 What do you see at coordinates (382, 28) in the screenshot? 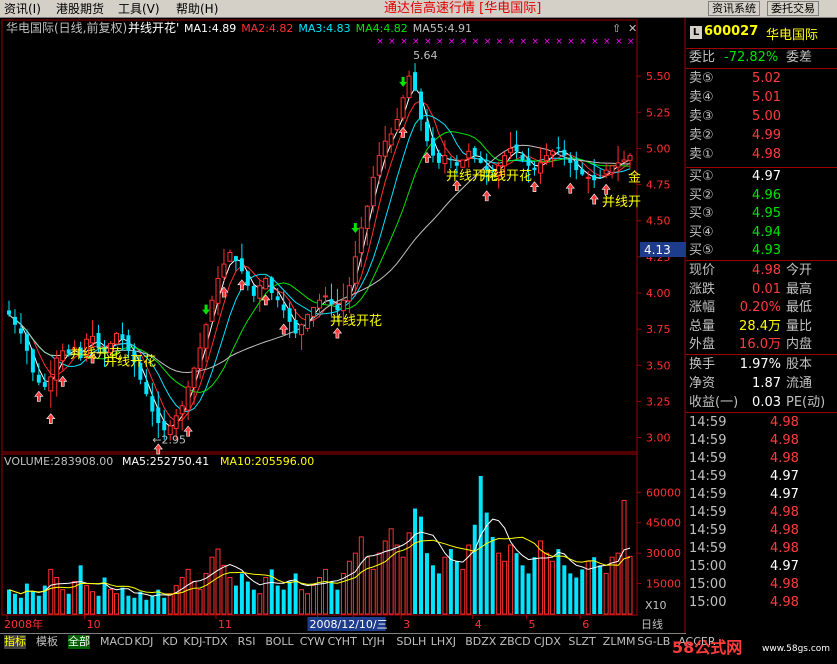
I see `ma-legend-3: MA4:4.82` at bounding box center [382, 28].